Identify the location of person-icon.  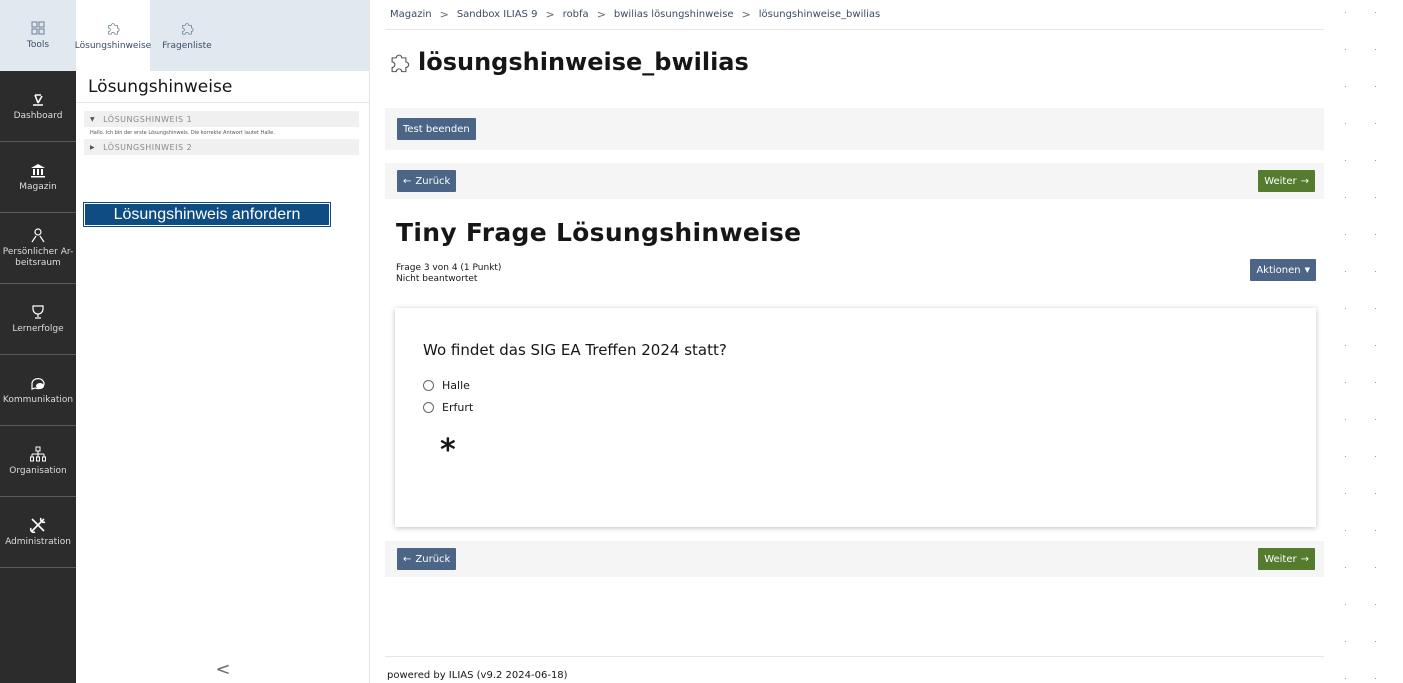
(38, 235).